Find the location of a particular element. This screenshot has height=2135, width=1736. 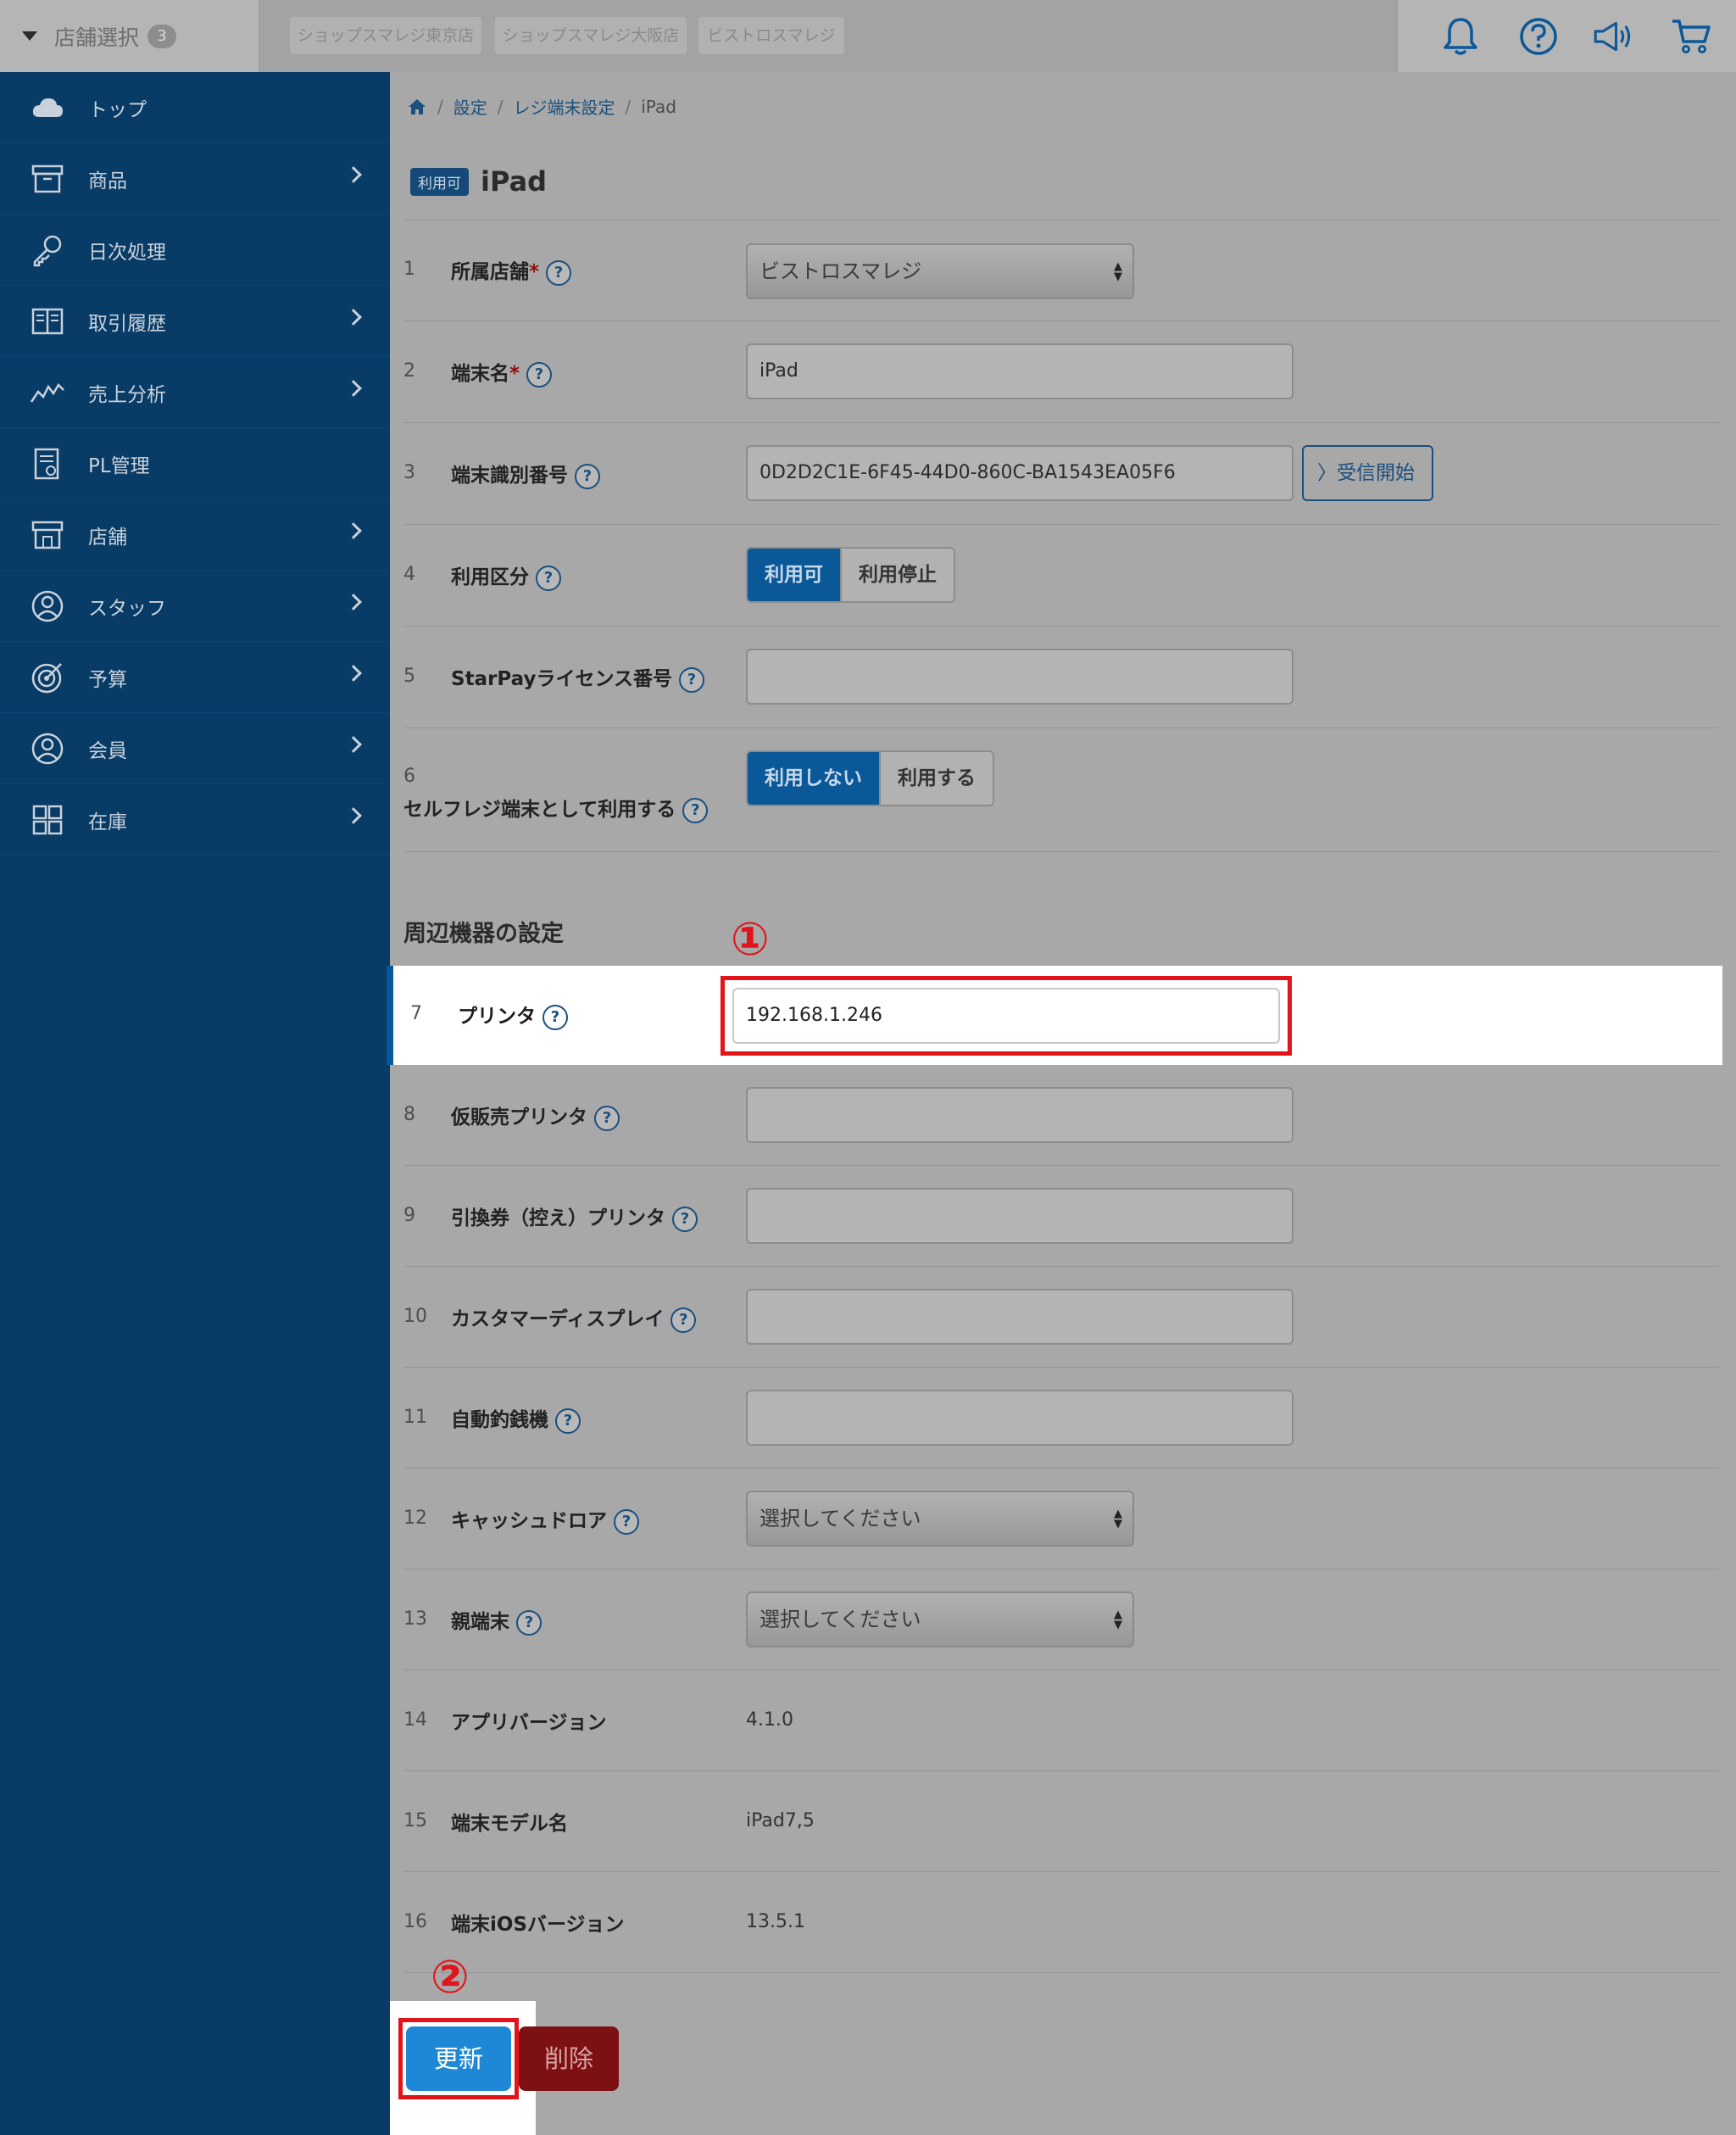

home-icon is located at coordinates (417, 107).